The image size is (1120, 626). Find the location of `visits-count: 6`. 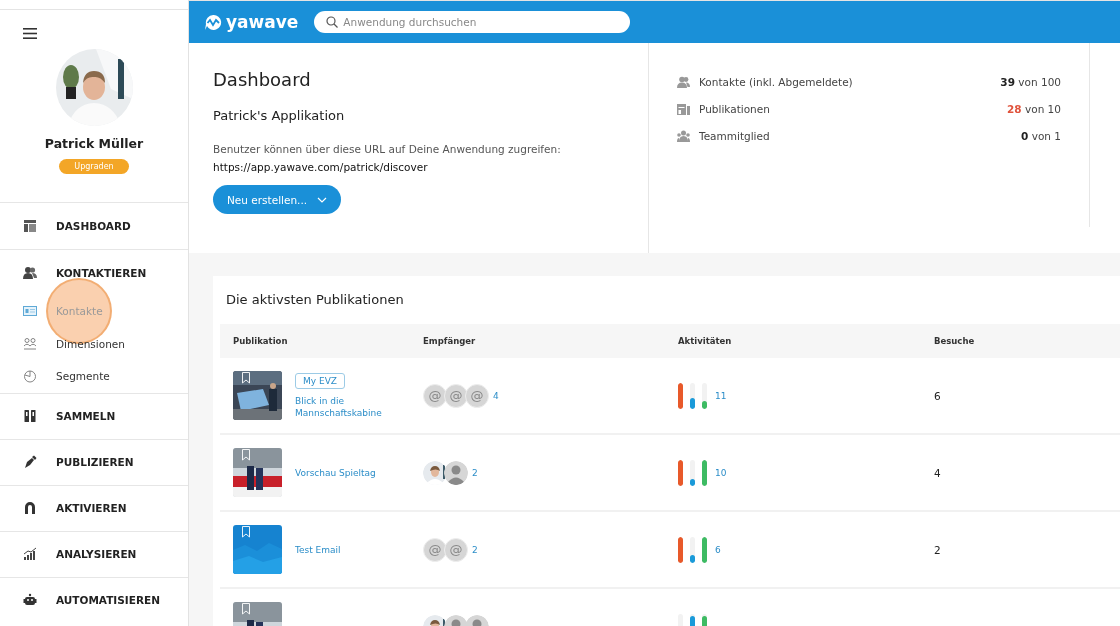

visits-count: 6 is located at coordinates (937, 395).